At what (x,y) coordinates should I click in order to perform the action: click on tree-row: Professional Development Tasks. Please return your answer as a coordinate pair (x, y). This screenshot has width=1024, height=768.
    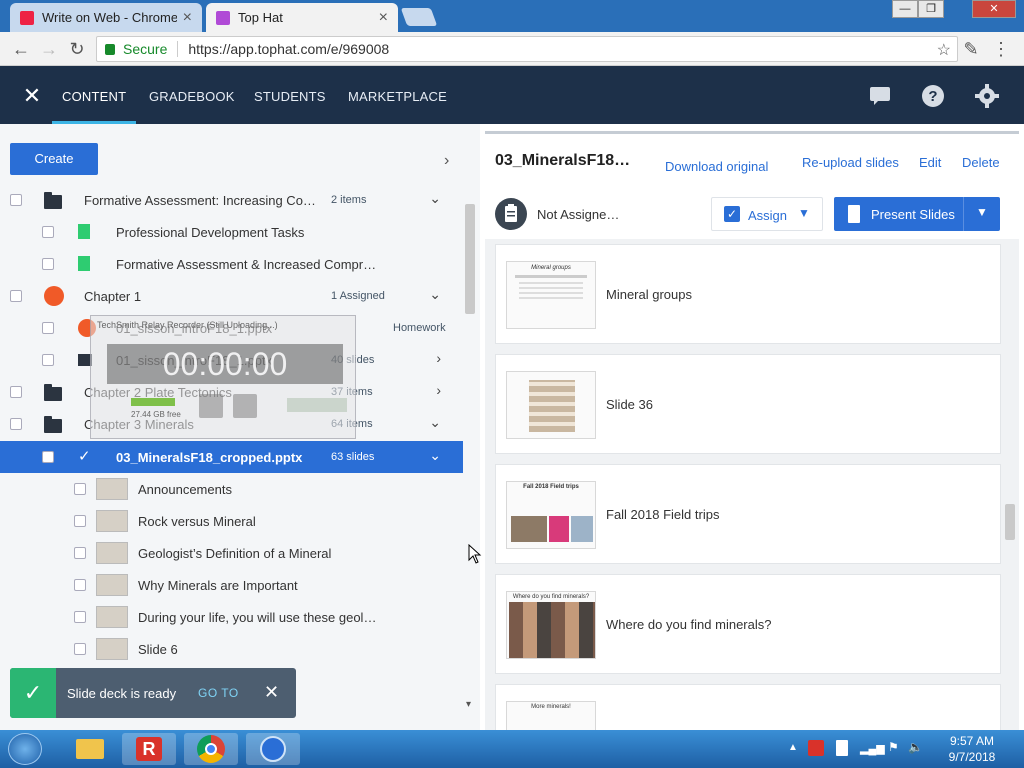
    Looking at the image, I should click on (231, 232).